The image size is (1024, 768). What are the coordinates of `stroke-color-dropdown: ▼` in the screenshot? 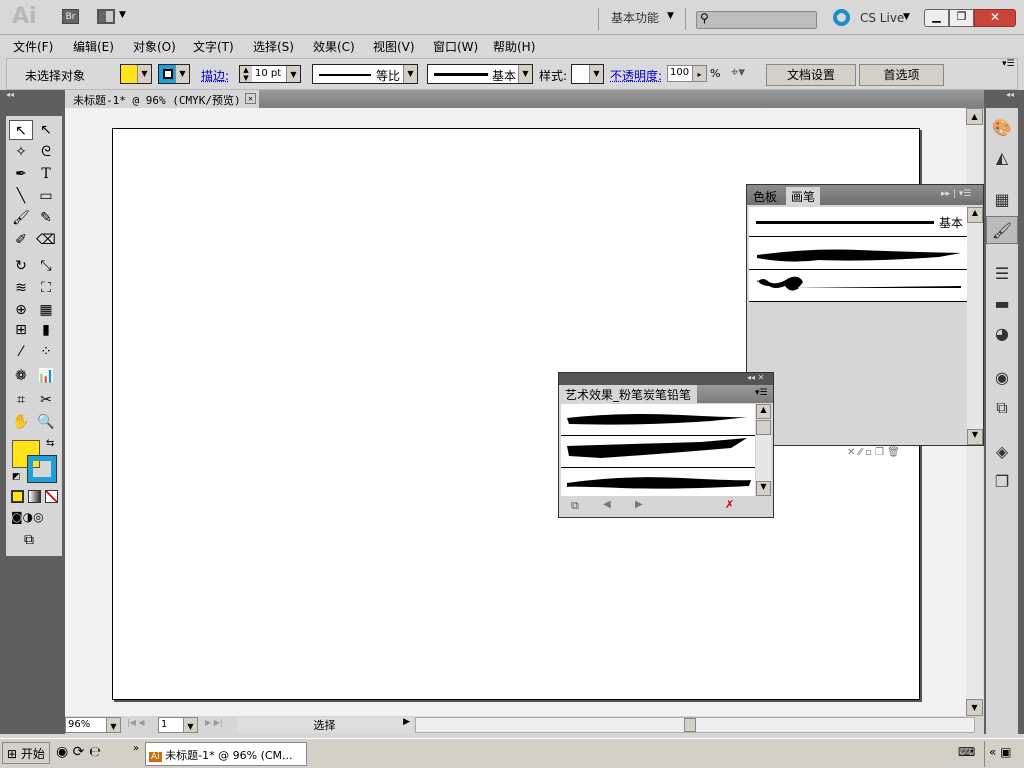 It's located at (174, 74).